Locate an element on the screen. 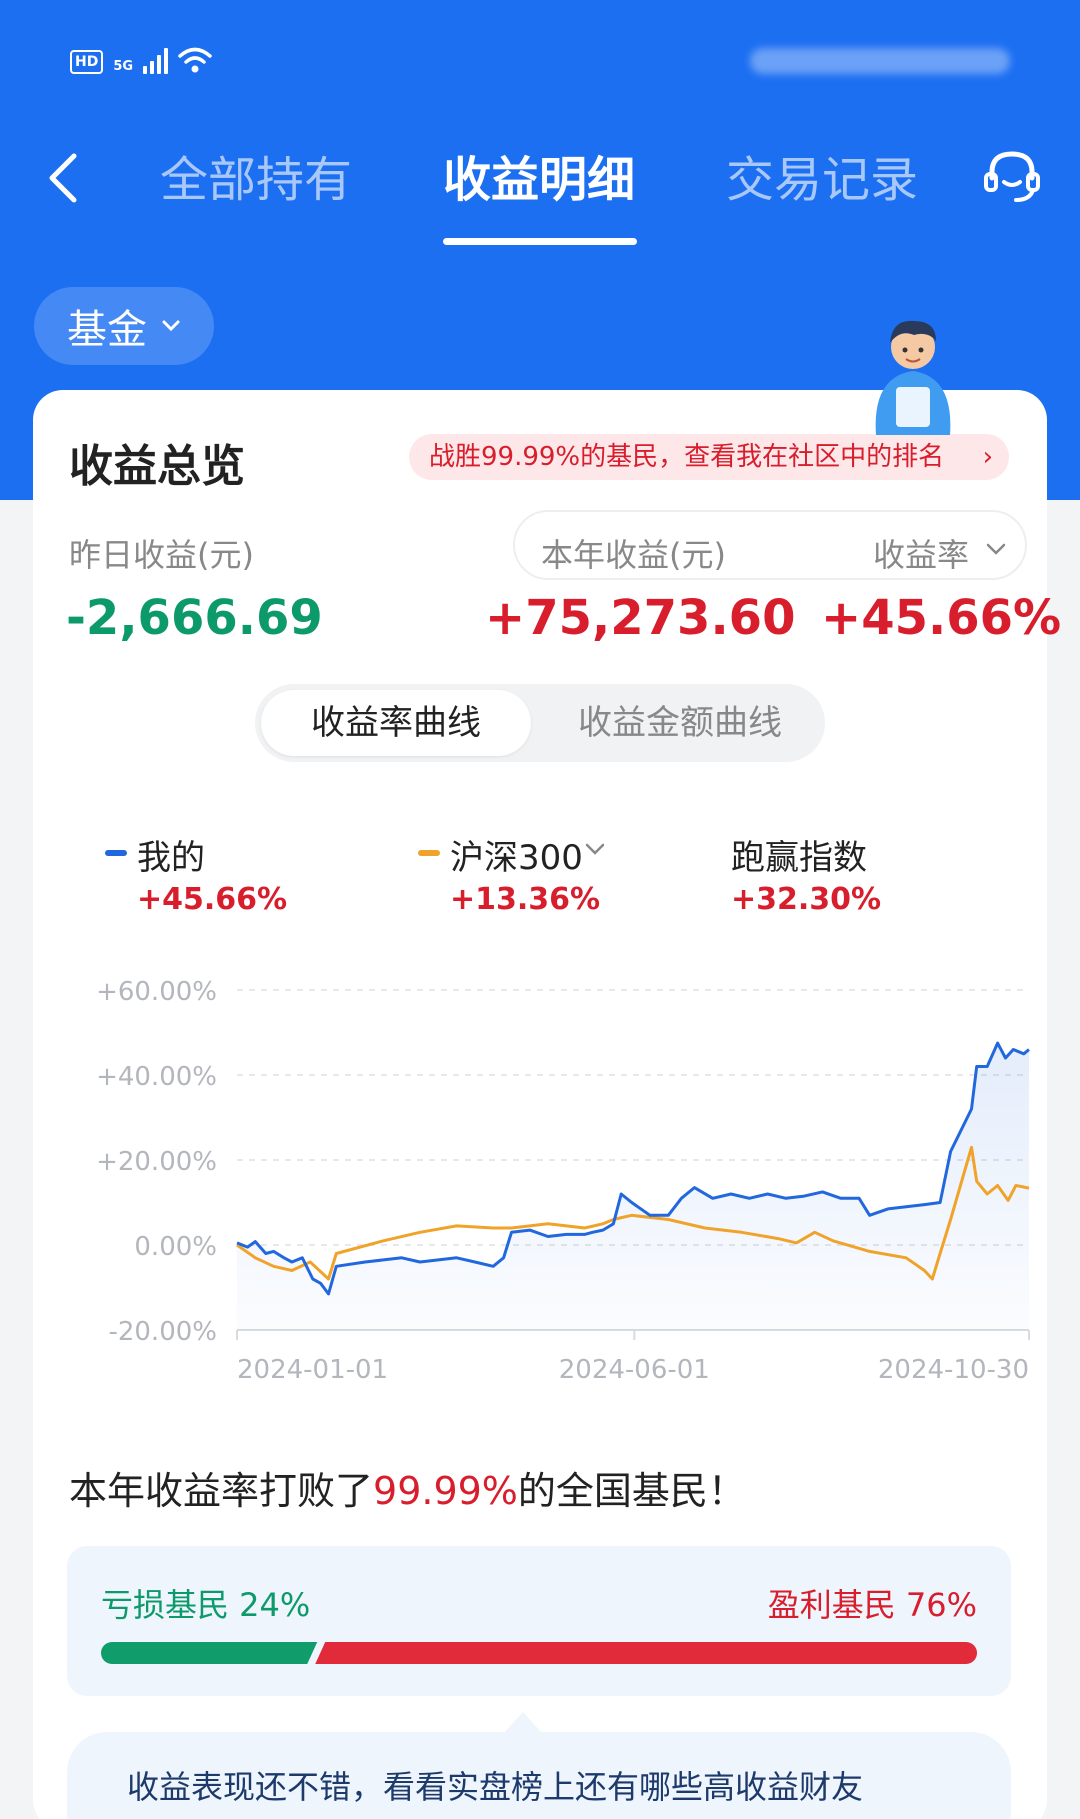 The width and height of the screenshot is (1080, 1819). loss-investors-label: 亏损基民 24% is located at coordinates (206, 1605).